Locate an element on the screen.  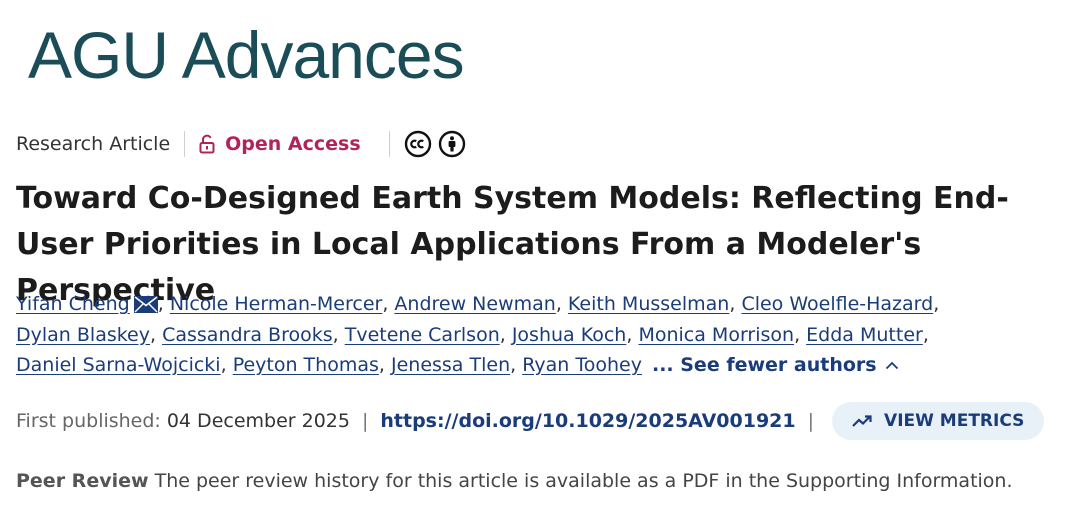
author-link: Peyton Thomas is located at coordinates (306, 365).